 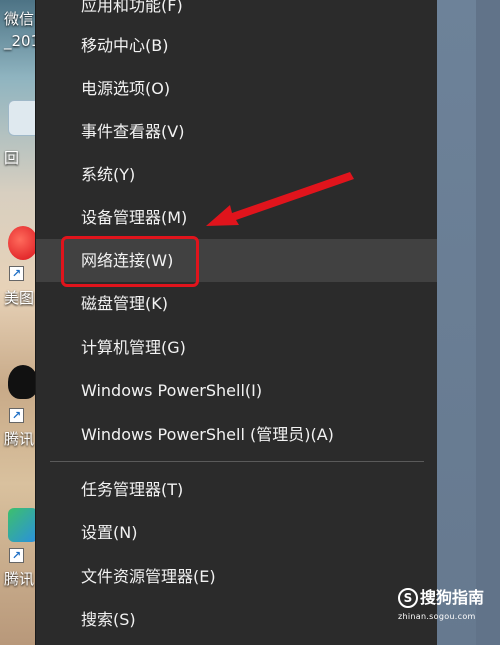 What do you see at coordinates (452, 597) in the screenshot?
I see `watermark-name: 搜狗指南` at bounding box center [452, 597].